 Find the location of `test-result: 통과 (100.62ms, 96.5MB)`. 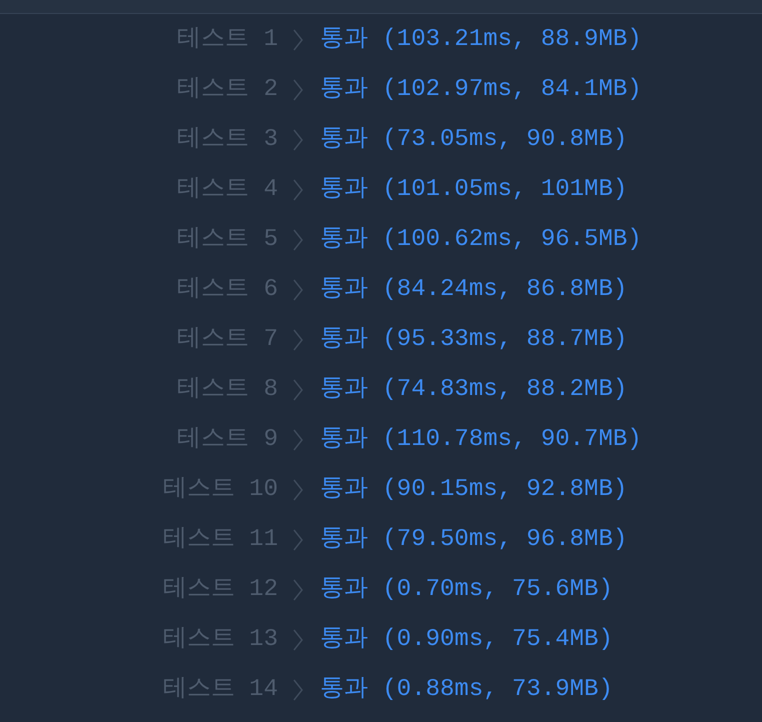

test-result: 통과 (100.62ms, 96.5MB) is located at coordinates (481, 240).